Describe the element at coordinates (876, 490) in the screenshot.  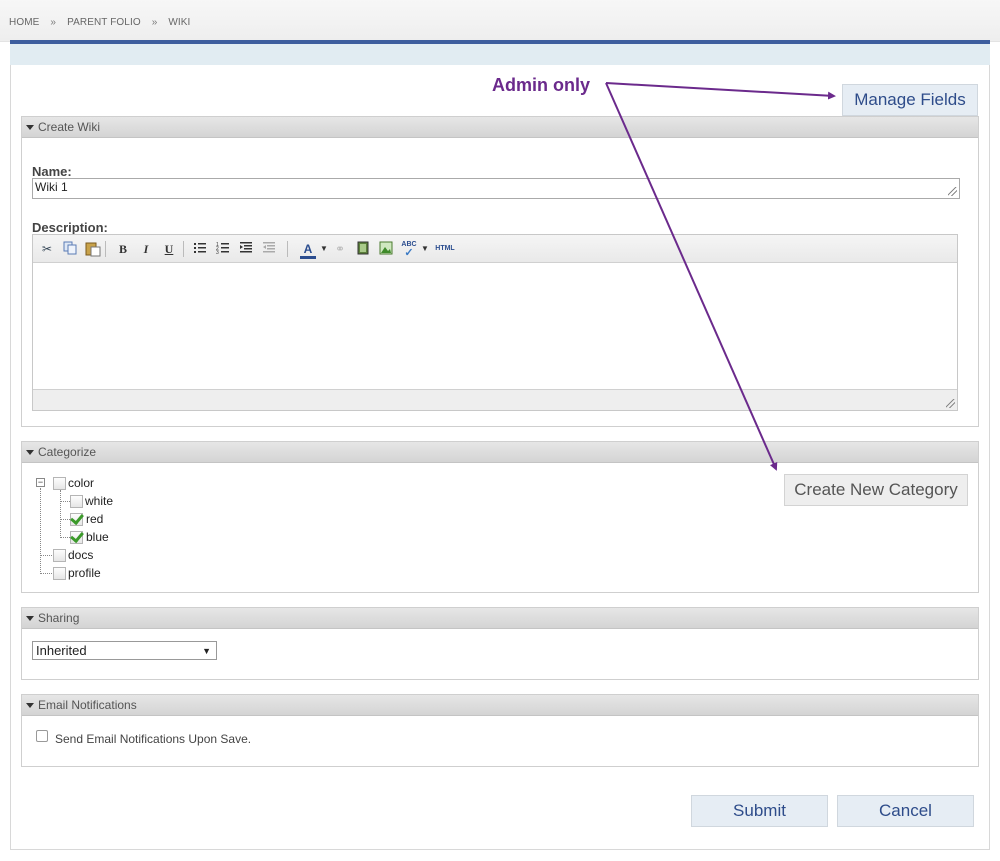
I see `create-new-category-button: Create New Category` at that location.